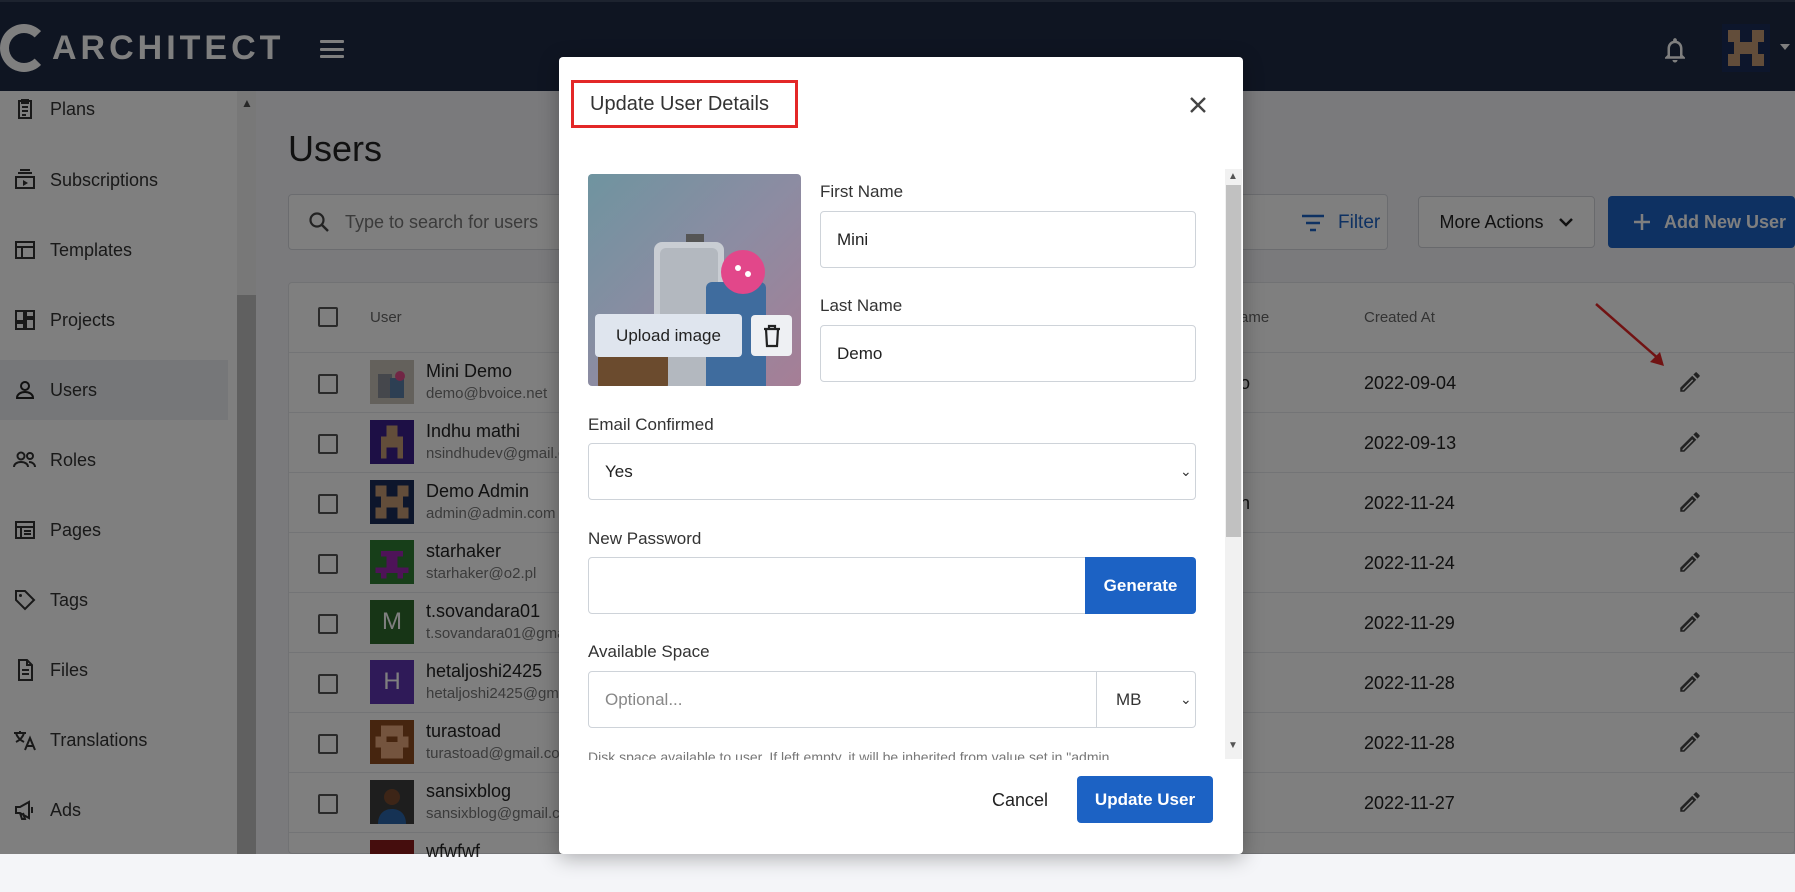  I want to click on space-unit-value: MB, so click(1129, 699).